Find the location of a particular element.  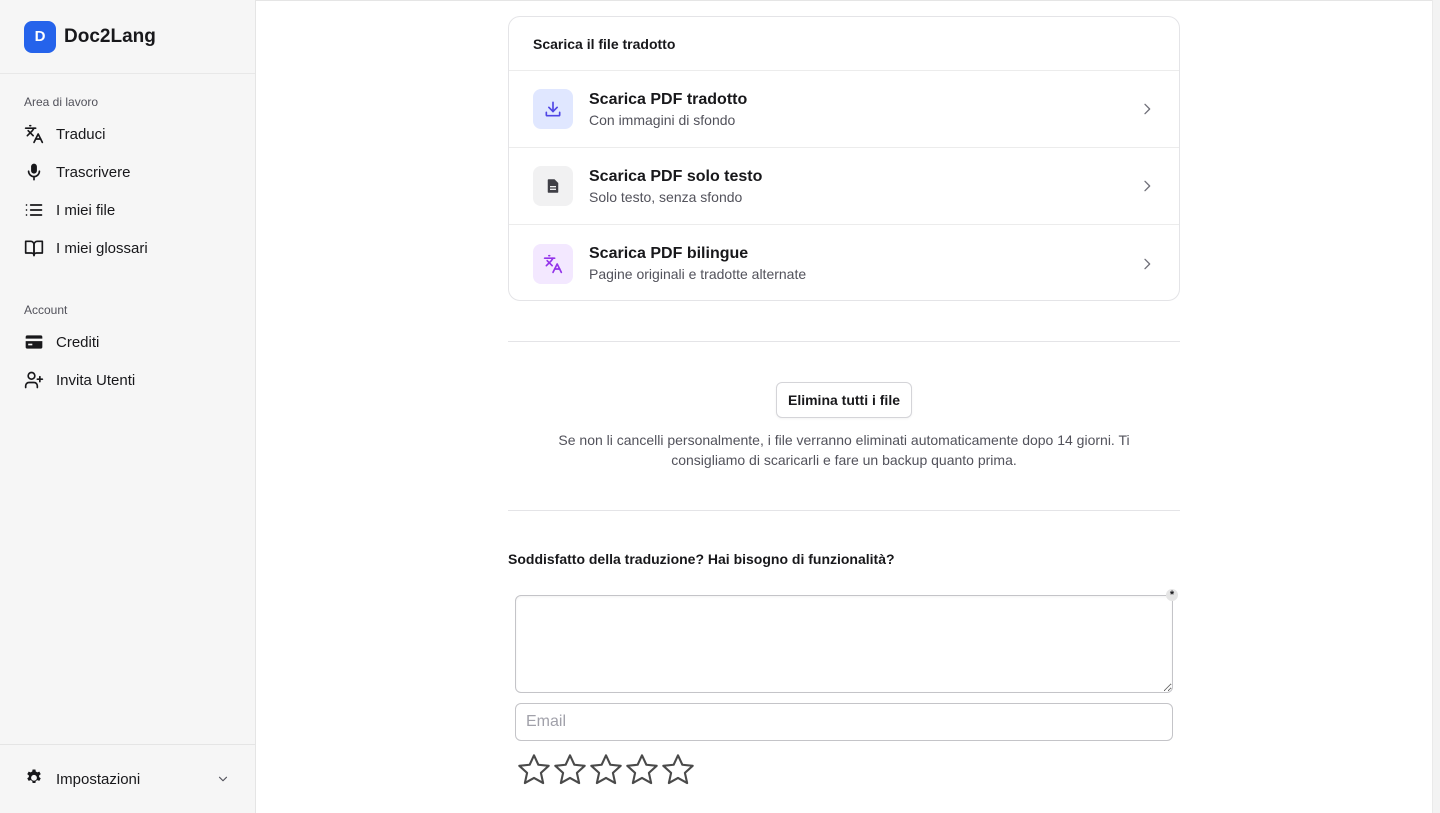

sidebar-item-my-glossaries: I miei glossari is located at coordinates (127, 248).